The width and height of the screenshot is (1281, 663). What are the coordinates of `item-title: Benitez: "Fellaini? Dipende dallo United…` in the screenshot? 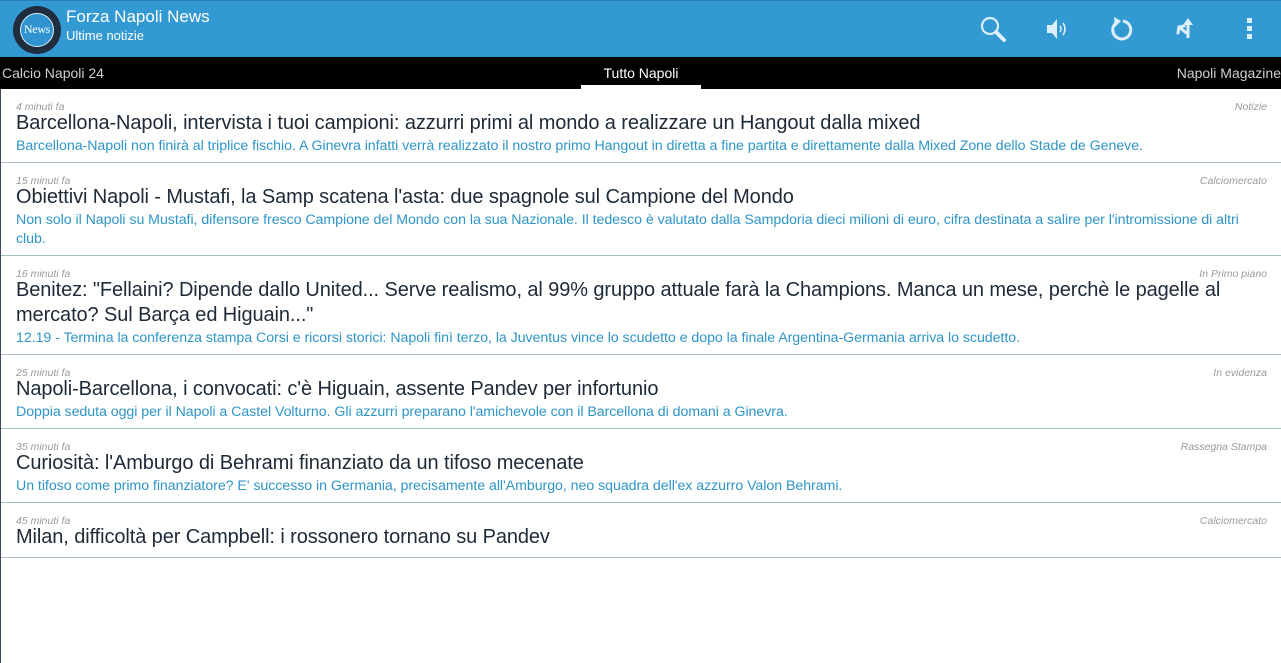 It's located at (618, 302).